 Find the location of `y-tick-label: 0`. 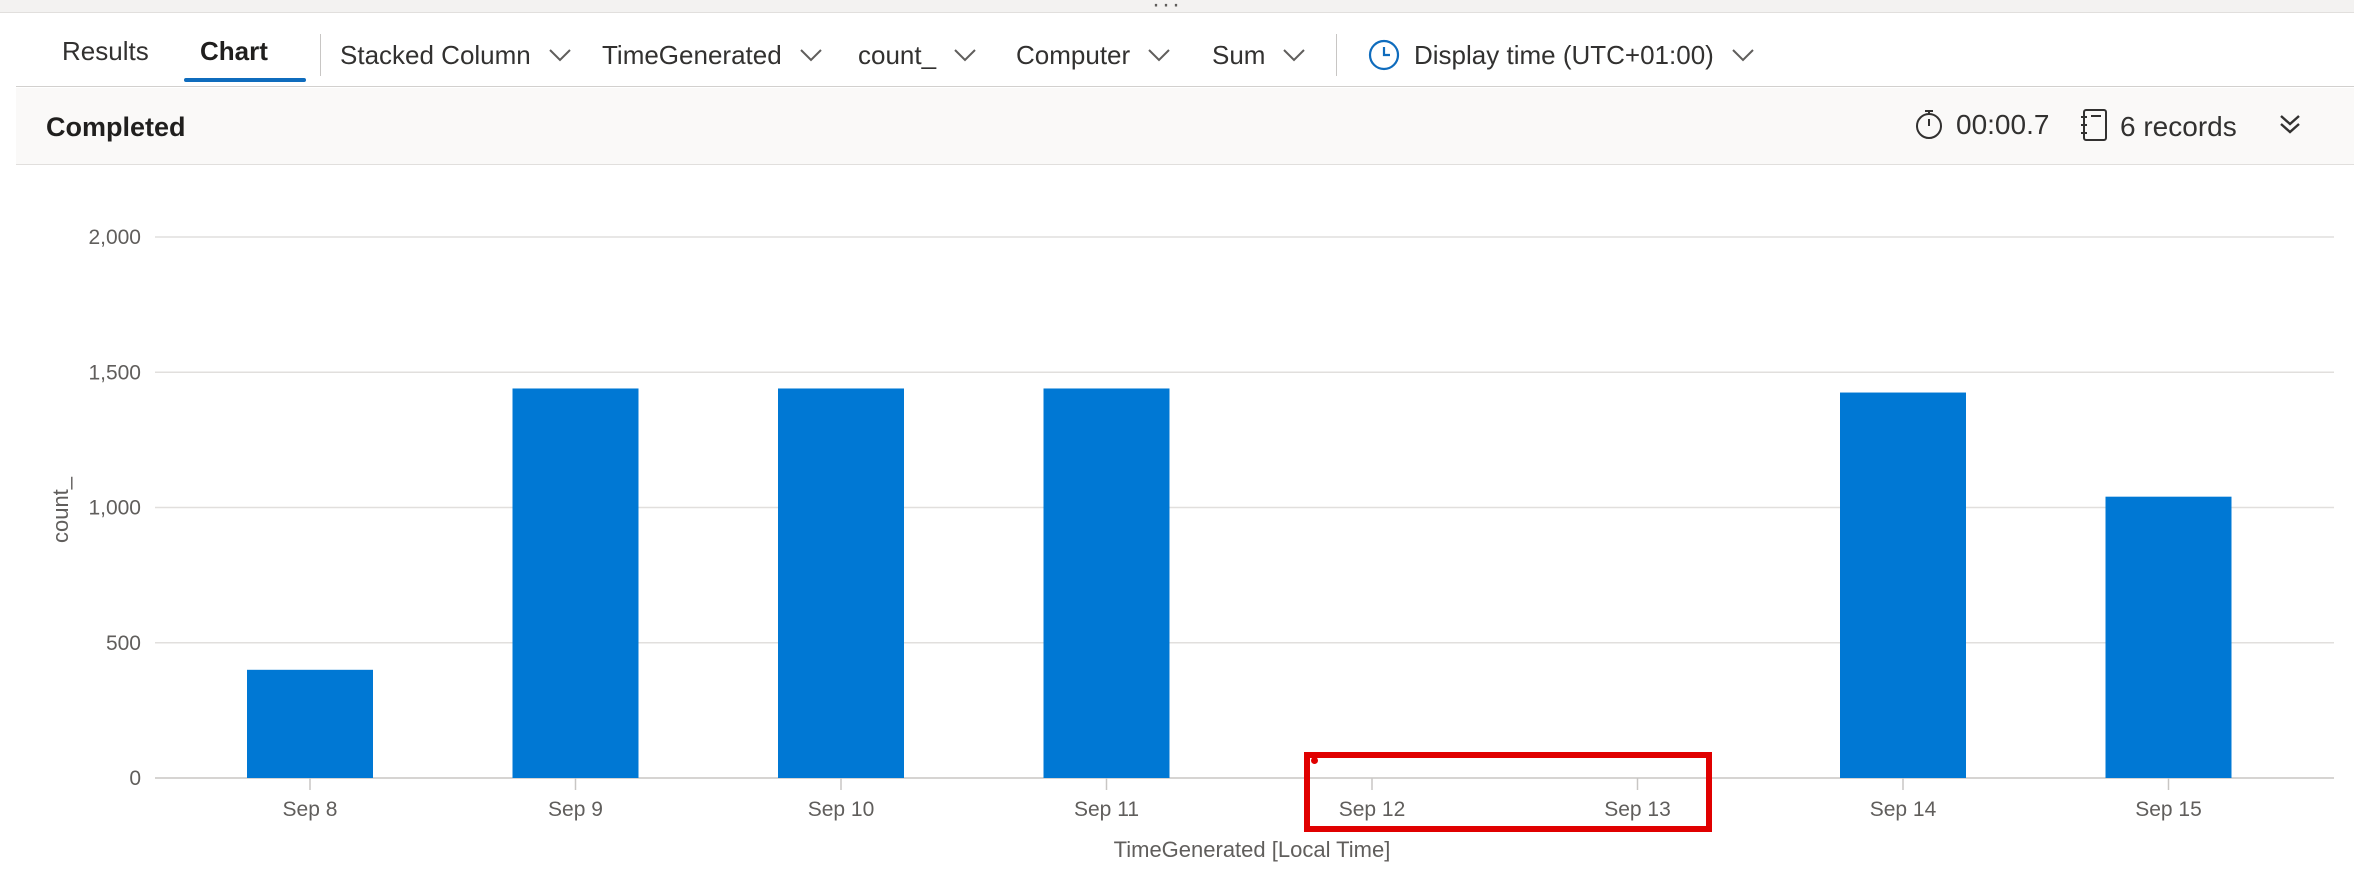

y-tick-label: 0 is located at coordinates (135, 778).